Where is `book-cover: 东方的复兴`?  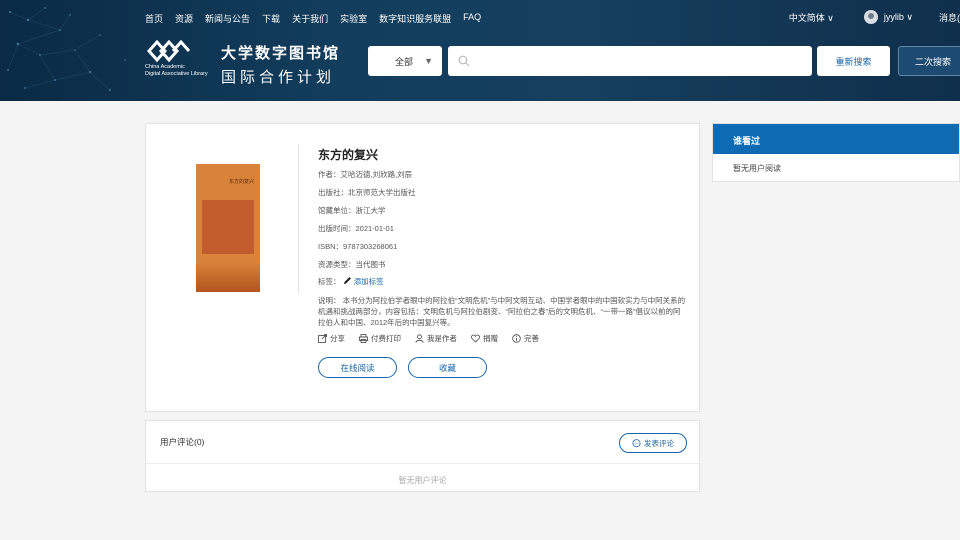 book-cover: 东方的复兴 is located at coordinates (228, 228).